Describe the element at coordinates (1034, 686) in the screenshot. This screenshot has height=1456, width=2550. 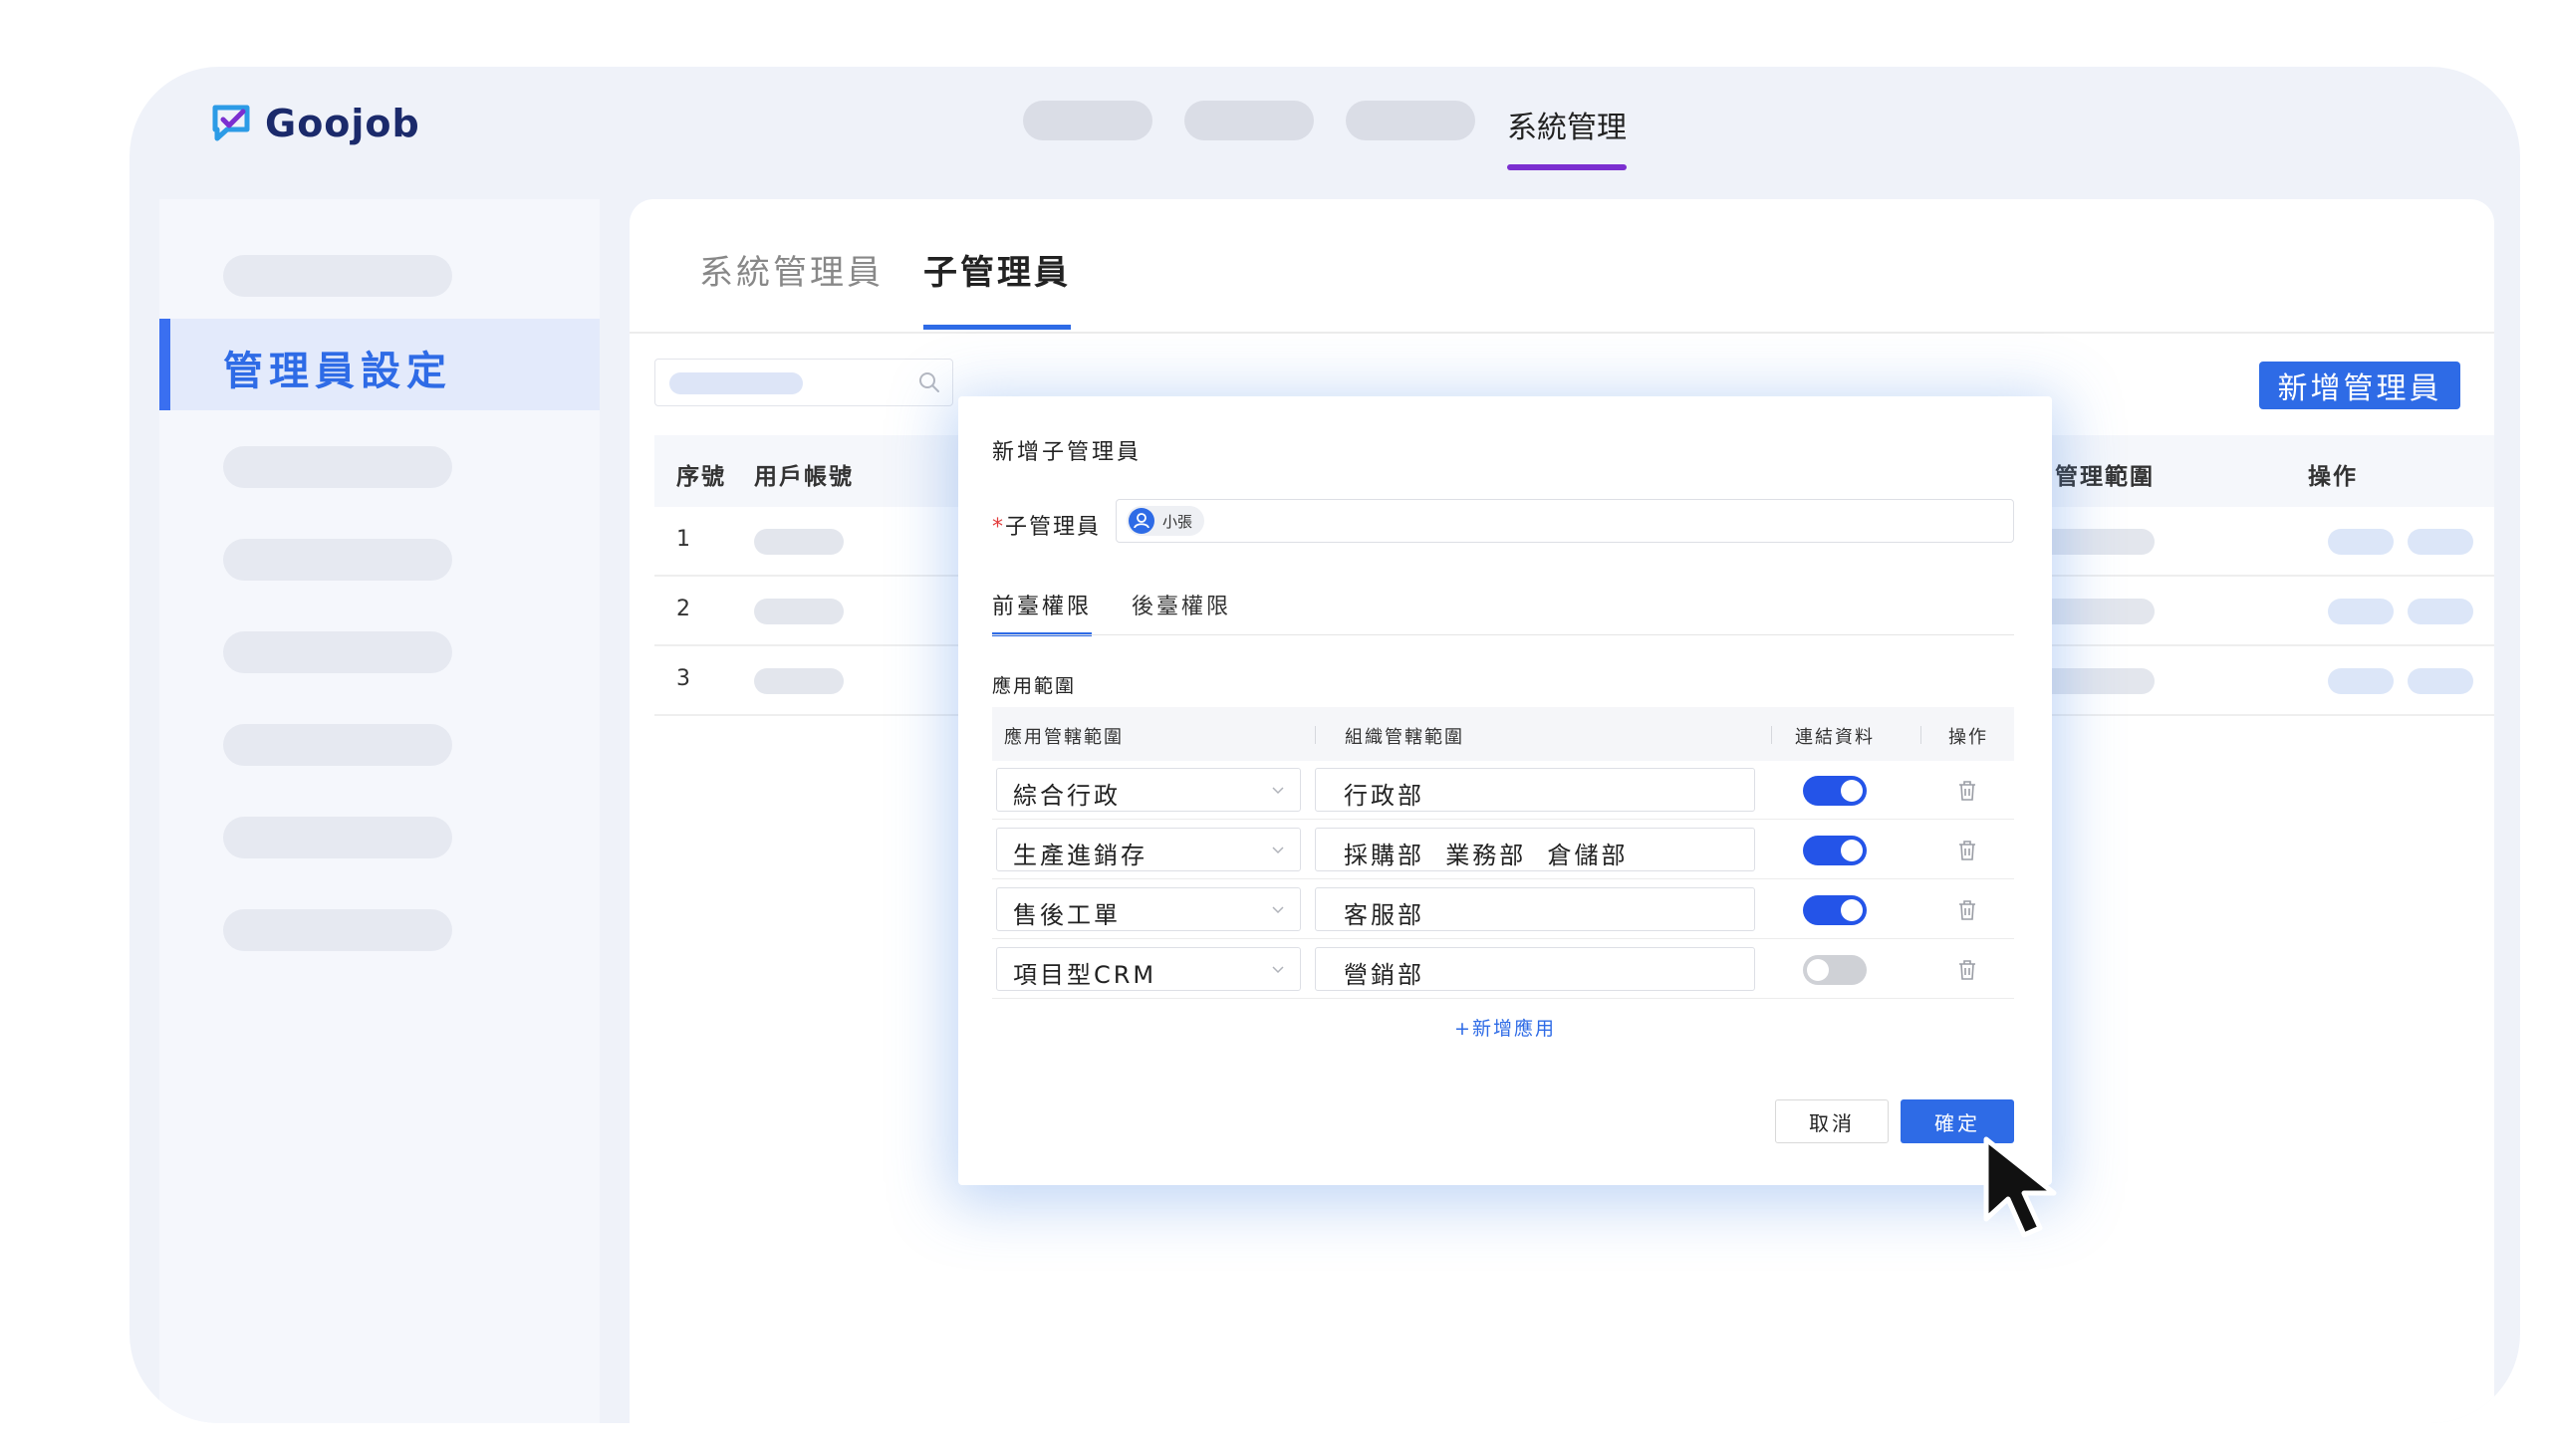
I see `section-title: 應用範圍` at that location.